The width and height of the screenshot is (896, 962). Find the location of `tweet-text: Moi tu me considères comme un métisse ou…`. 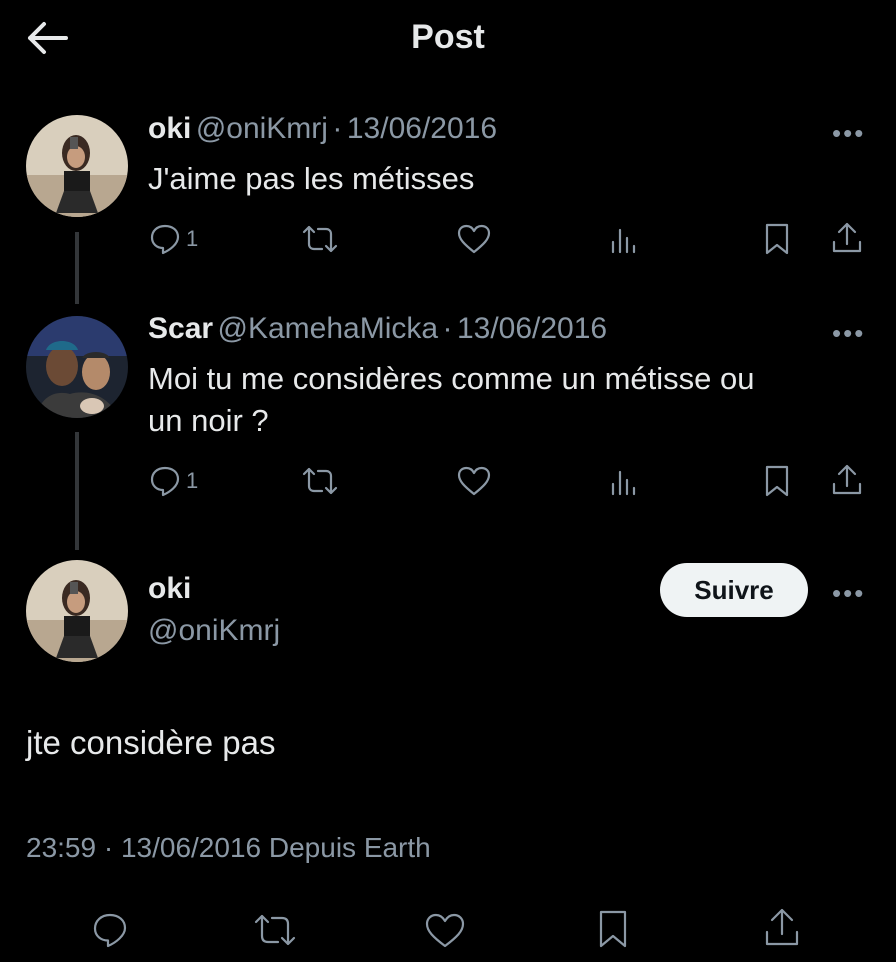

tweet-text: Moi tu me considères comme un métisse ou… is located at coordinates (451, 400).